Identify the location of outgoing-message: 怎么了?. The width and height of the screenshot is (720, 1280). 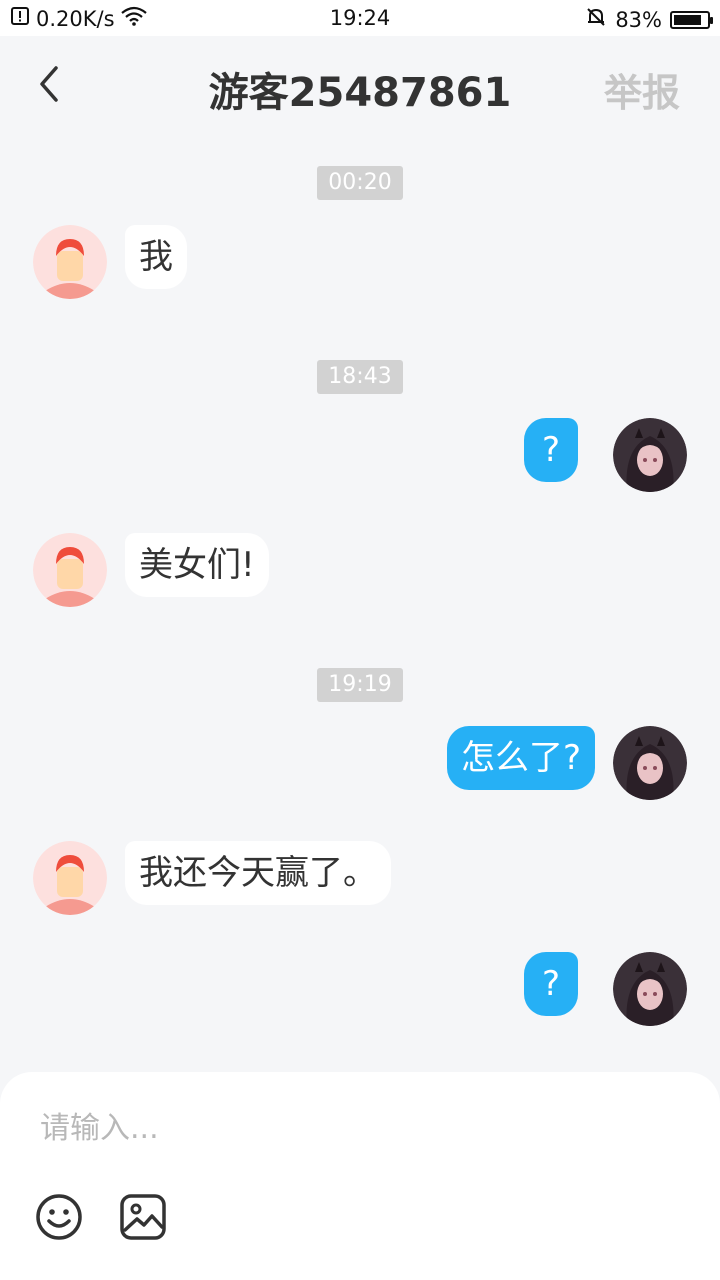
(520, 758).